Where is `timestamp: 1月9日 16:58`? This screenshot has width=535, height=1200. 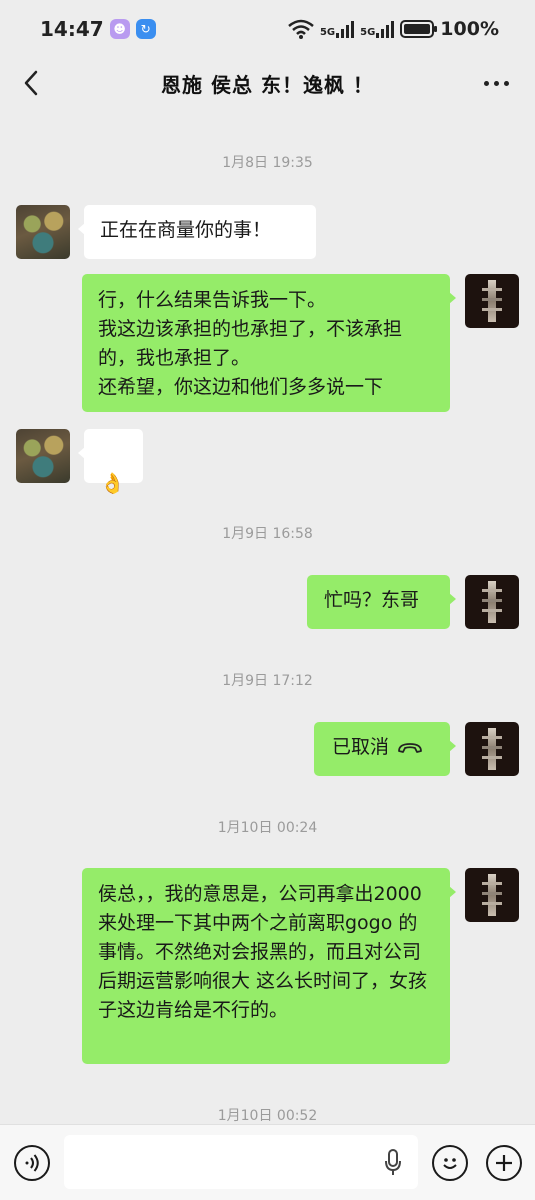
timestamp: 1月9日 16:58 is located at coordinates (267, 534).